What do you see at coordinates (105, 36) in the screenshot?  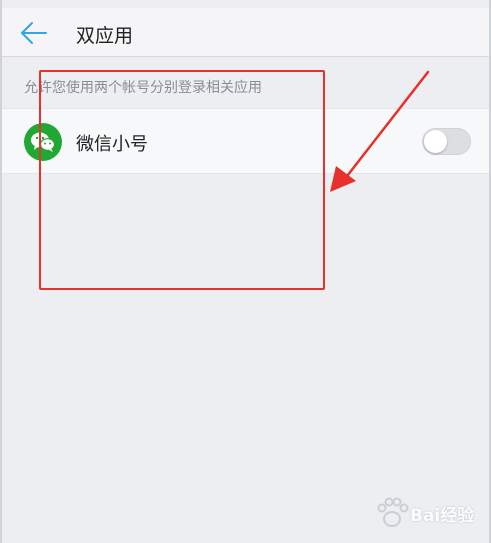 I see `page-title: 双应用` at bounding box center [105, 36].